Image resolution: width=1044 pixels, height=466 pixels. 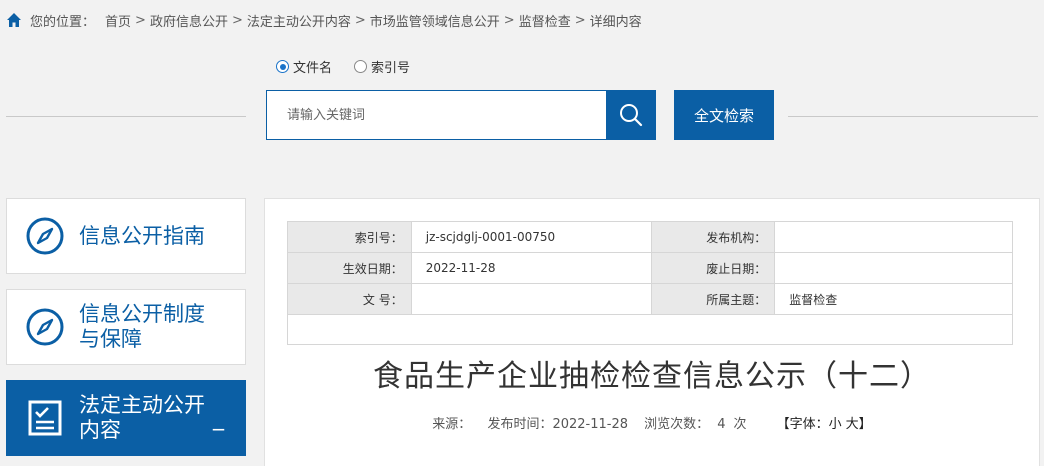 What do you see at coordinates (349, 299) in the screenshot?
I see `meta-key: 文 号：` at bounding box center [349, 299].